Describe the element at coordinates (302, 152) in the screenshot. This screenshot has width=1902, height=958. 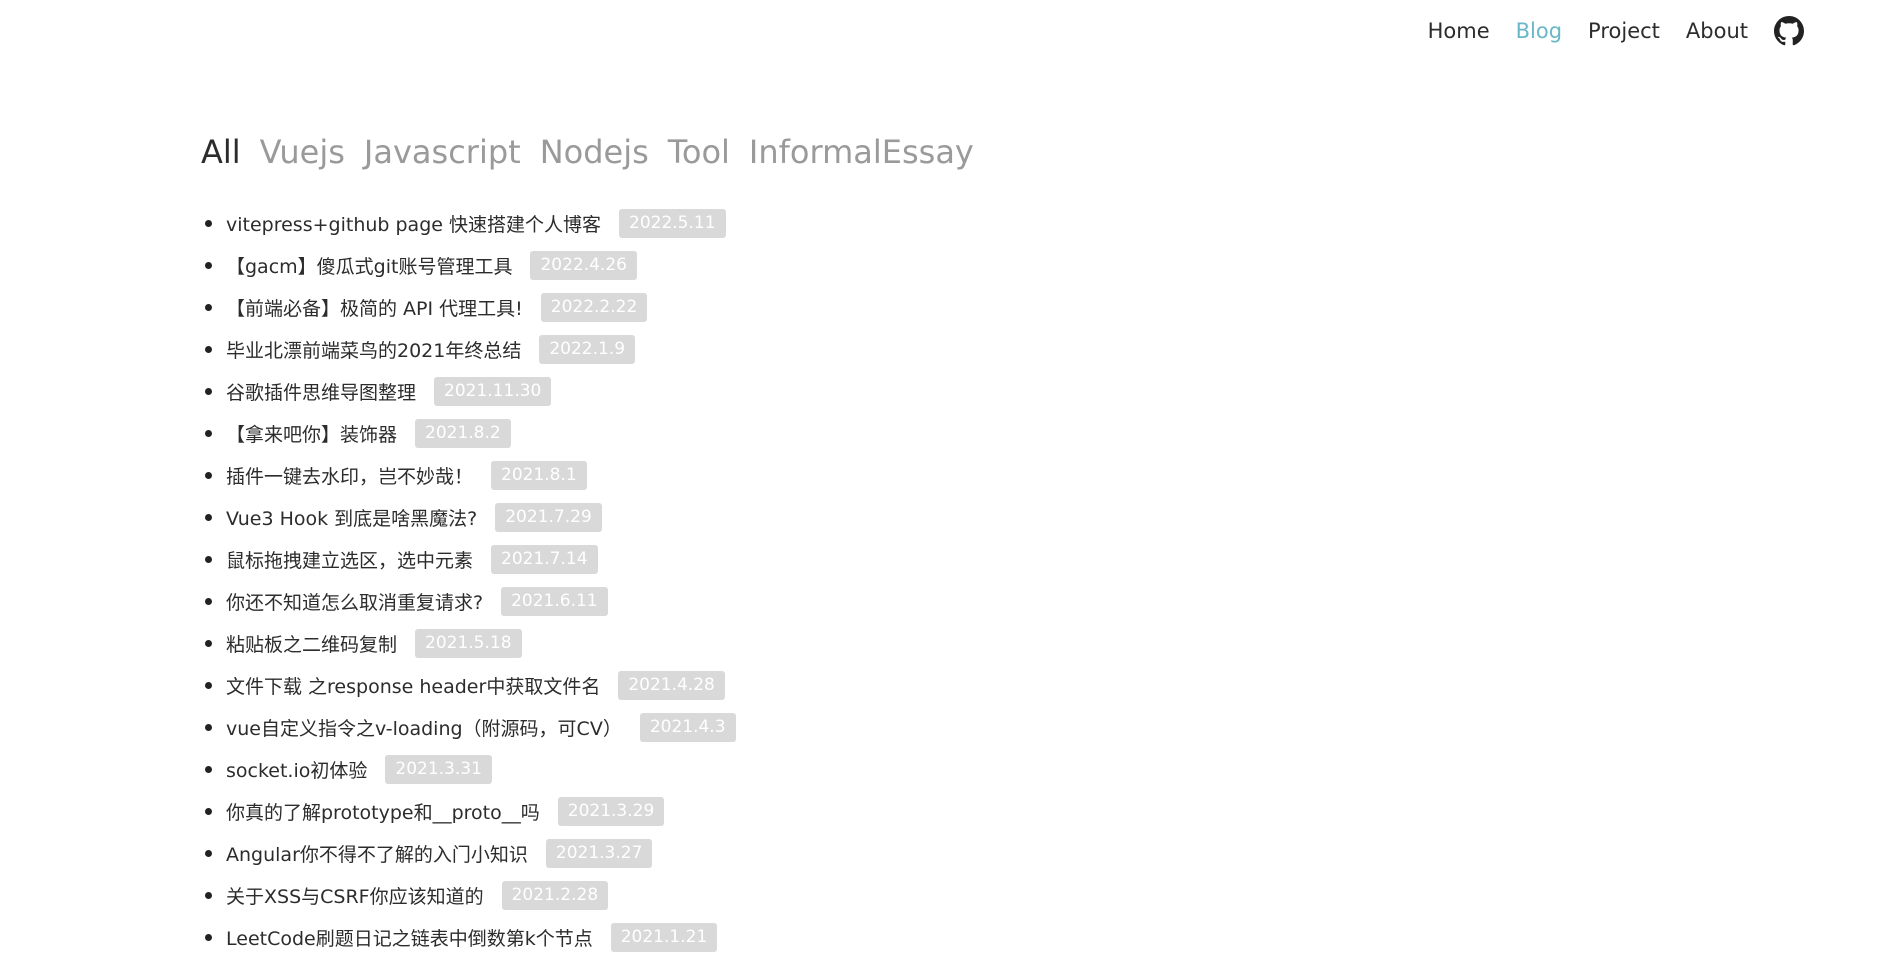
I see `category-tab-vuejs: Vuejs` at that location.